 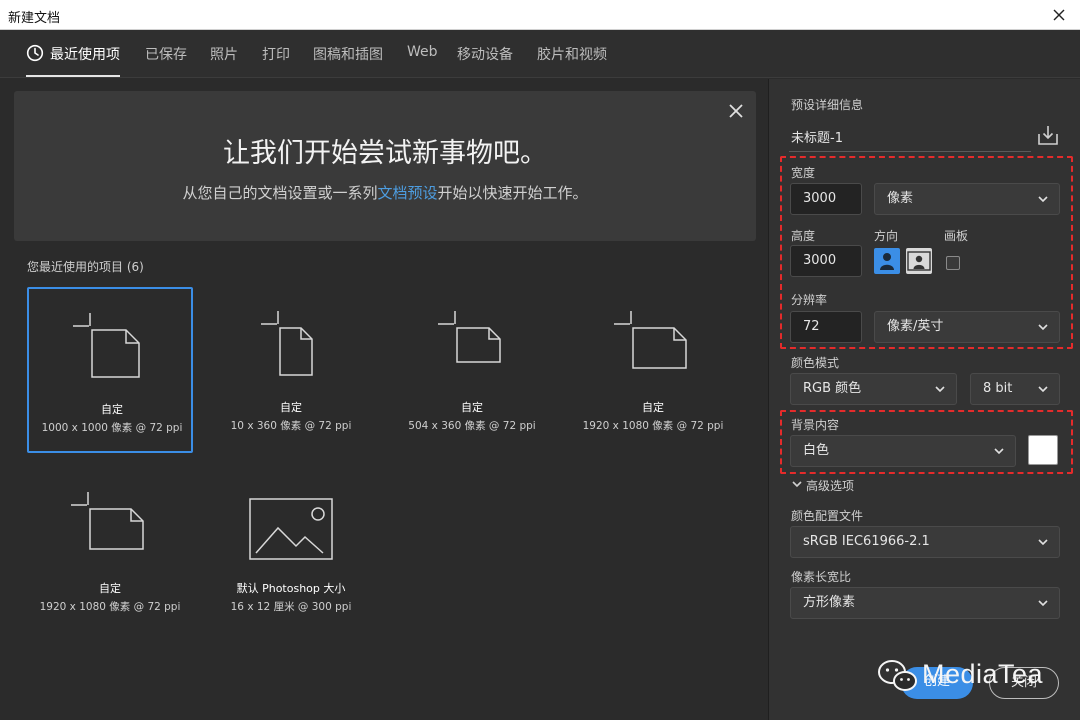 I want to click on custom-document-portrait-icon, so click(x=287, y=343).